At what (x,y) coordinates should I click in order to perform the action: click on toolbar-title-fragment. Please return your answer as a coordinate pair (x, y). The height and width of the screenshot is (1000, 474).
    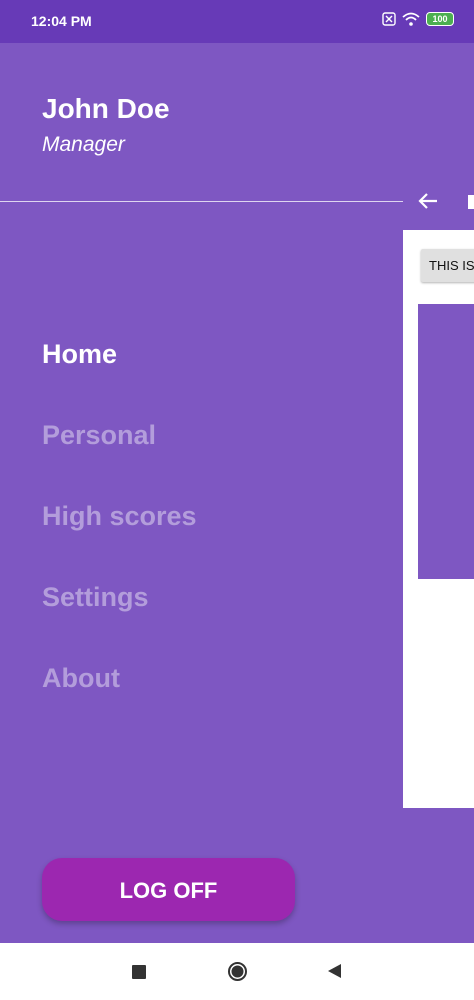
    Looking at the image, I should click on (471, 202).